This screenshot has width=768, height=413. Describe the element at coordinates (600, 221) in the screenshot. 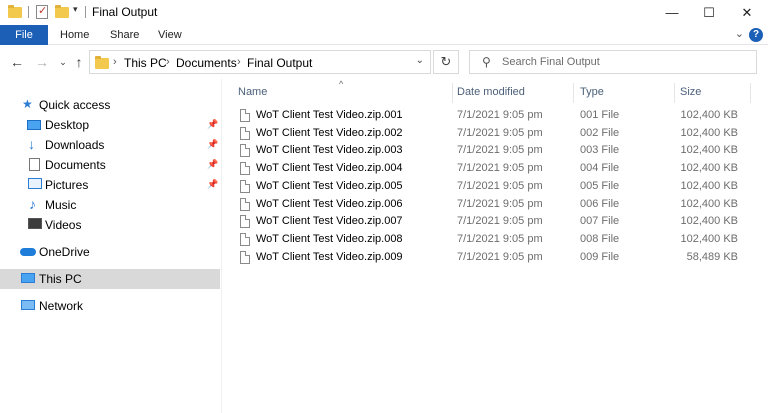

I see `file-type: 007 File` at that location.